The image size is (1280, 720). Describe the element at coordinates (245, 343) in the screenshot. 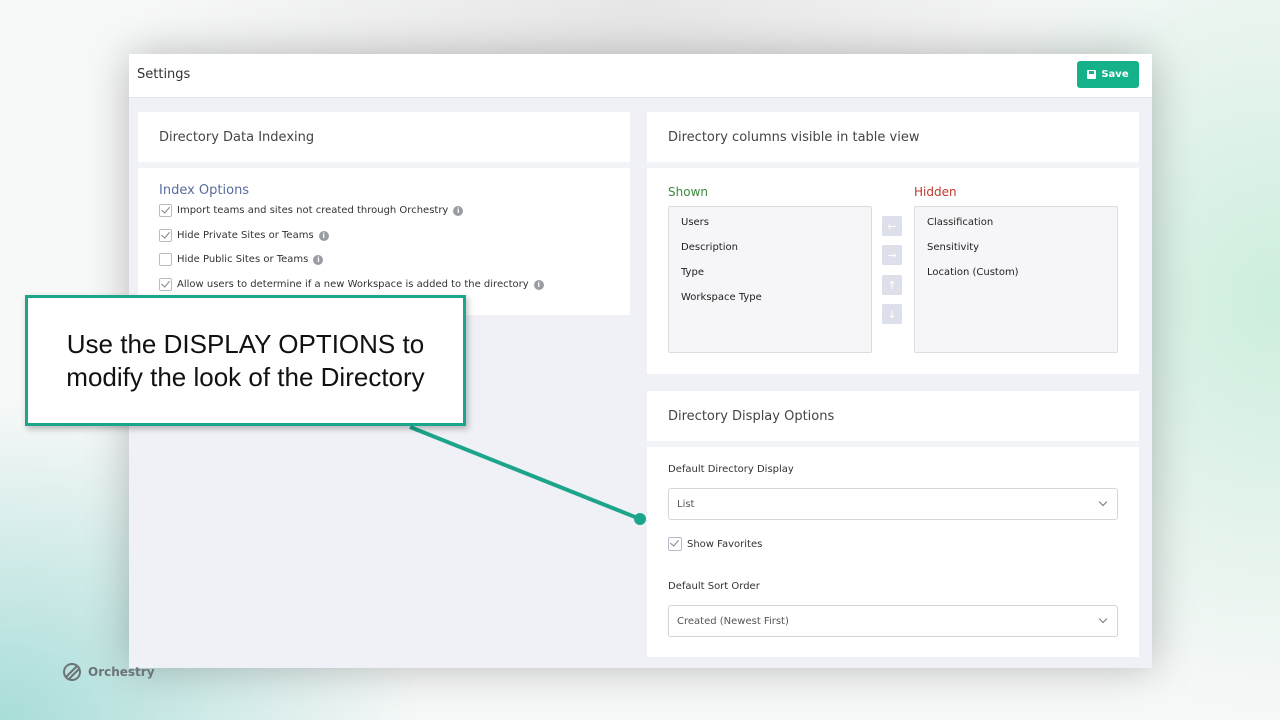

I see `callout-line-1: Use the DISPLAY OPTIONS to` at that location.